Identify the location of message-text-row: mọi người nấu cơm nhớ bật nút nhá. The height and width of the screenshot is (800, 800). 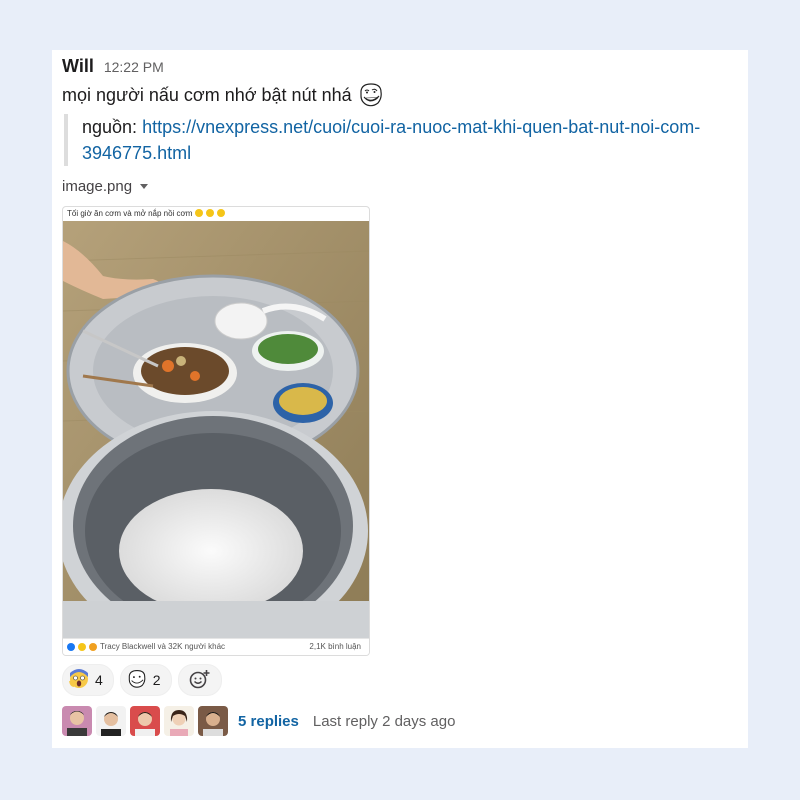
(223, 95).